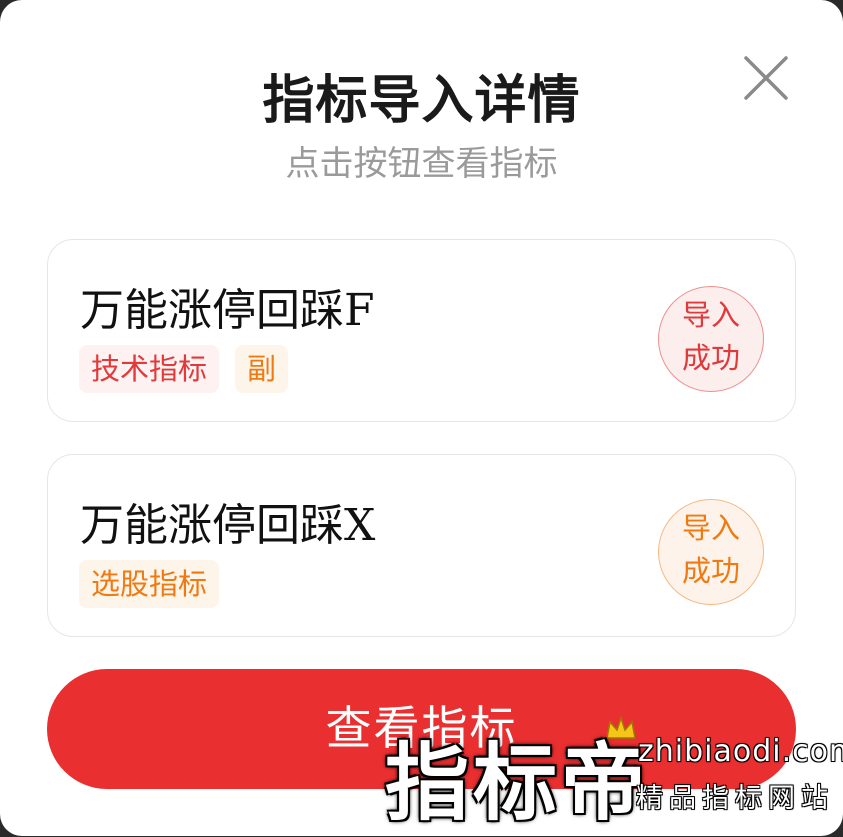 The height and width of the screenshot is (837, 843). Describe the element at coordinates (735, 798) in the screenshot. I see `watermark-slogan: 精品指标网站` at that location.